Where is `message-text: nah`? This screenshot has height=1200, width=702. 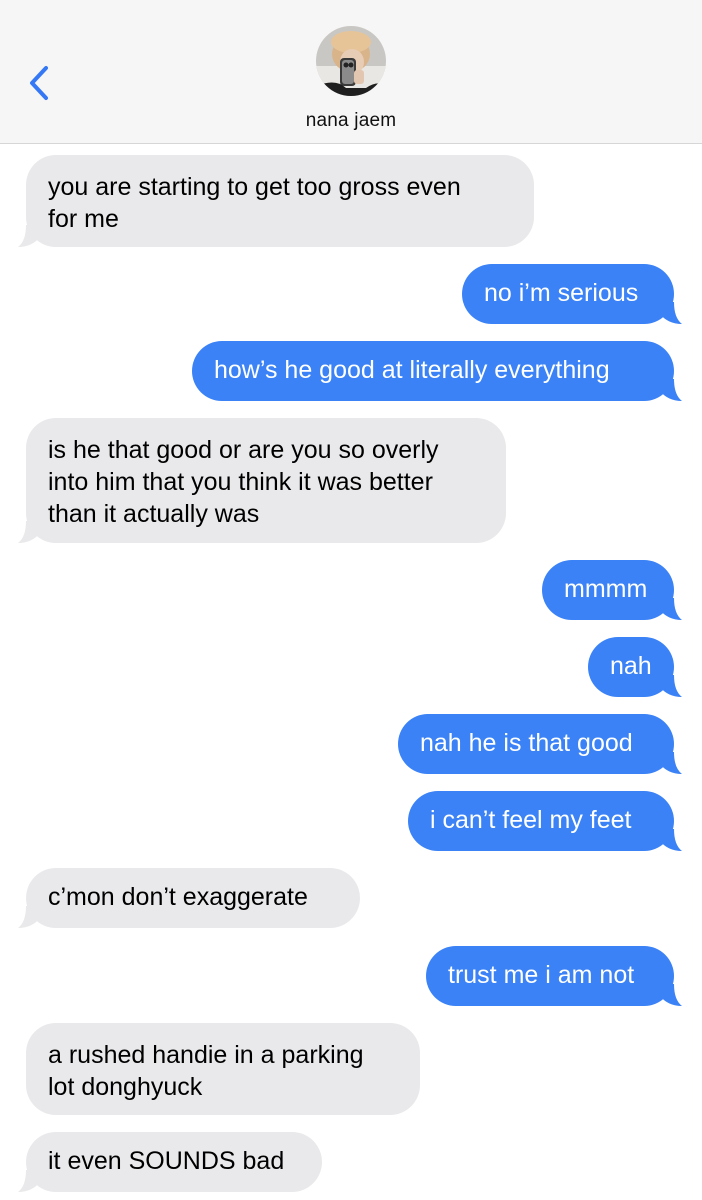
message-text: nah is located at coordinates (631, 666).